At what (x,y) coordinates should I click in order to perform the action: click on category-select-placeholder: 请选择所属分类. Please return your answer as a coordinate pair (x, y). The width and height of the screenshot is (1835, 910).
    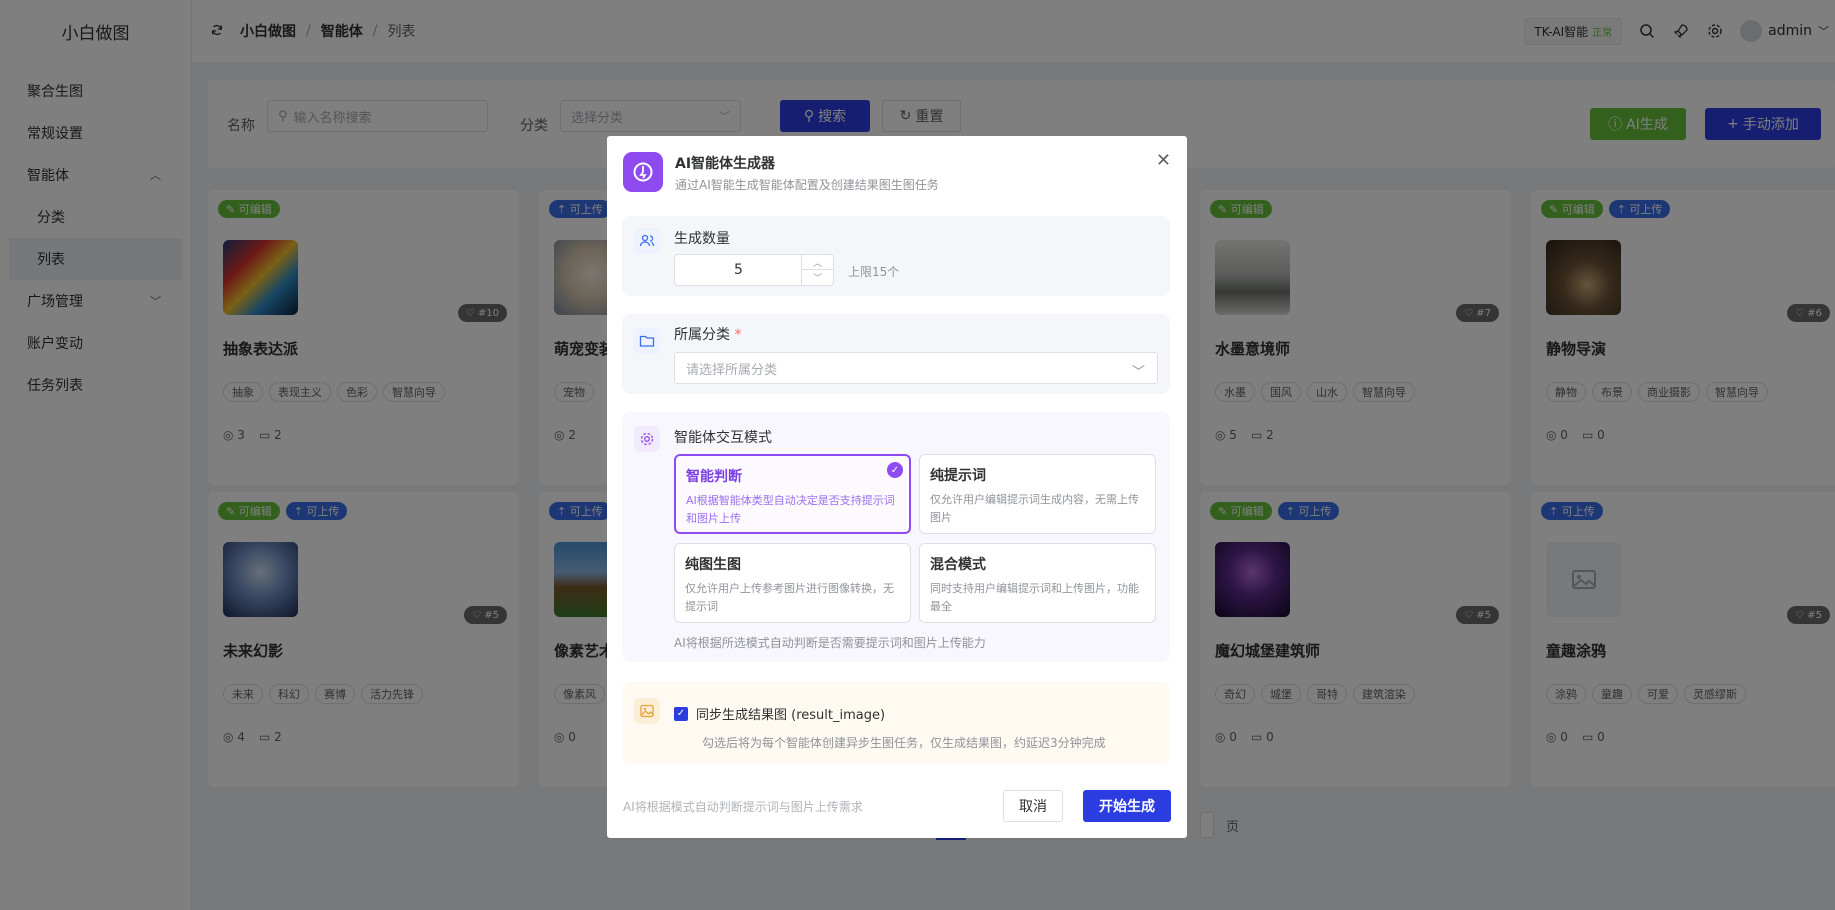
    Looking at the image, I should click on (732, 370).